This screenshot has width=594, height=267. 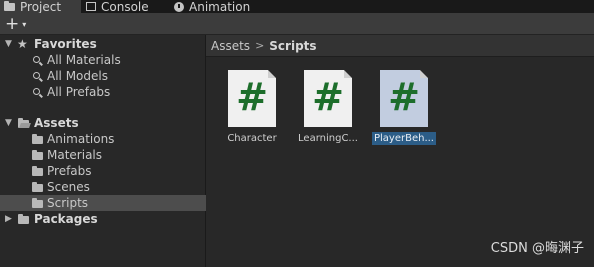 What do you see at coordinates (68, 203) in the screenshot?
I see `sidebar-item-label: Scripts` at bounding box center [68, 203].